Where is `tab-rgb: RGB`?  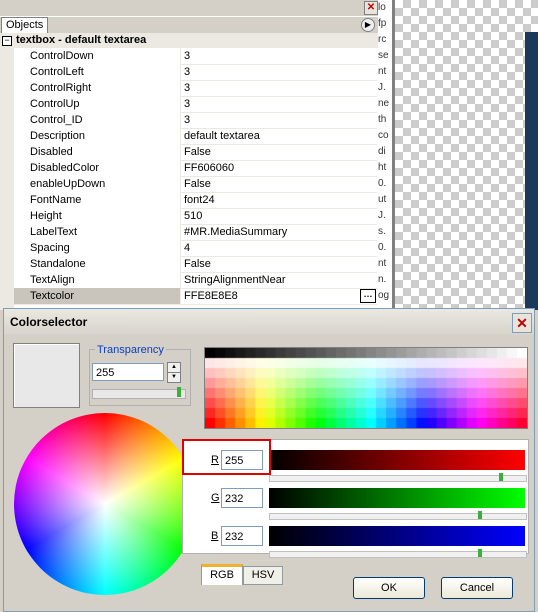
tab-rgb: RGB is located at coordinates (222, 574).